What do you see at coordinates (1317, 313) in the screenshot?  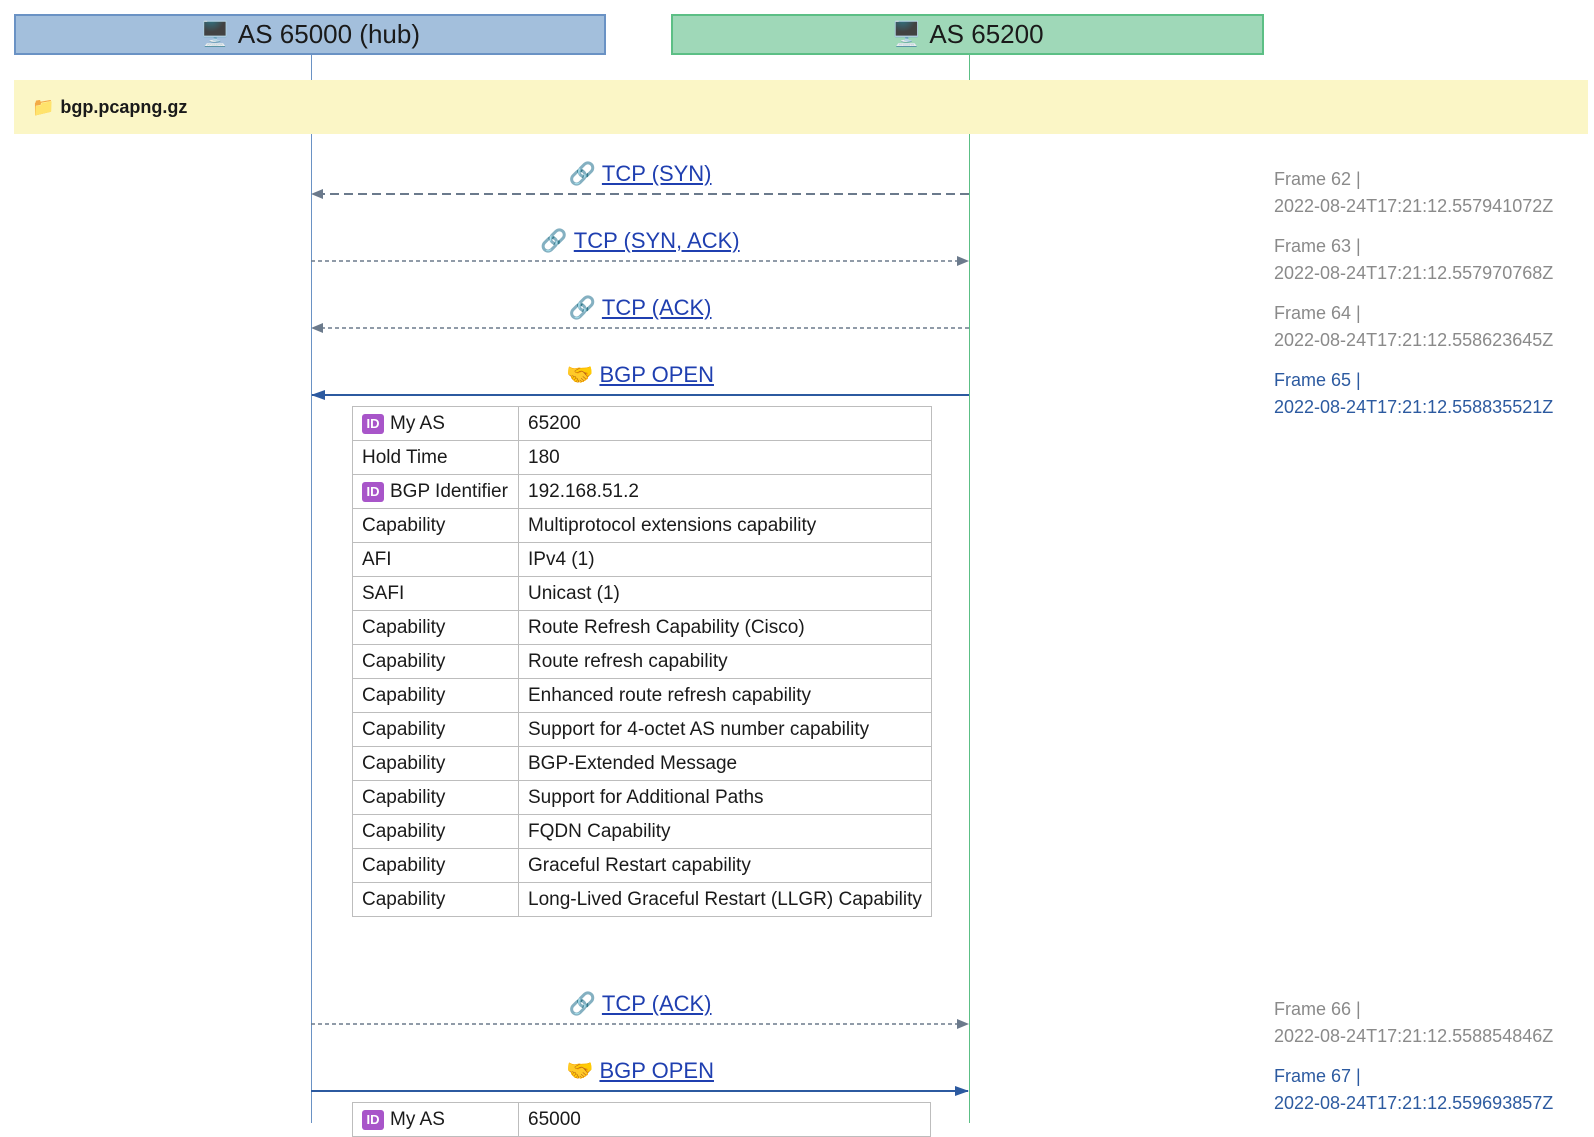 I see `frame-number: Frame 64 |` at bounding box center [1317, 313].